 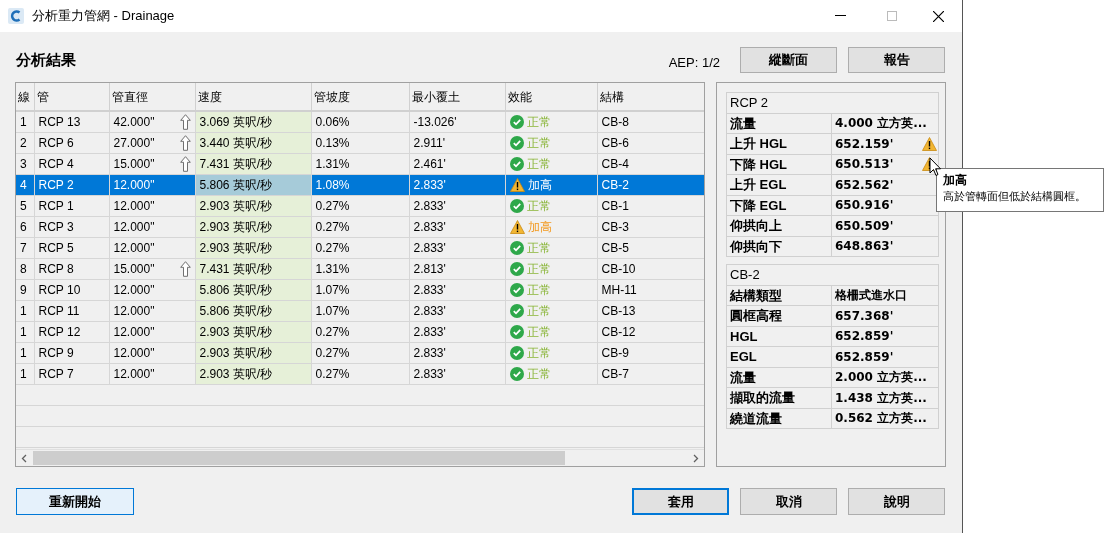 What do you see at coordinates (360, 226) in the screenshot?
I see `table-row: 6 RCP 3 12.000" 2.903 英呎/秒 0.27% 2.833' 加高 CB-3` at bounding box center [360, 226].